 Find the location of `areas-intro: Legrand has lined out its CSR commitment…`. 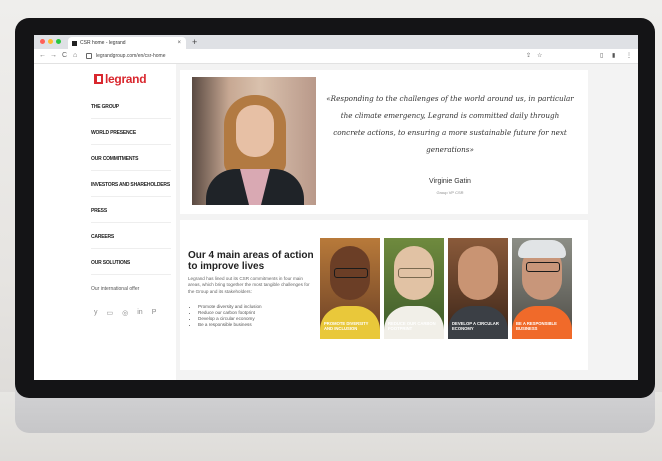

areas-intro: Legrand has lined out its CSR commitment… is located at coordinates (249, 285).